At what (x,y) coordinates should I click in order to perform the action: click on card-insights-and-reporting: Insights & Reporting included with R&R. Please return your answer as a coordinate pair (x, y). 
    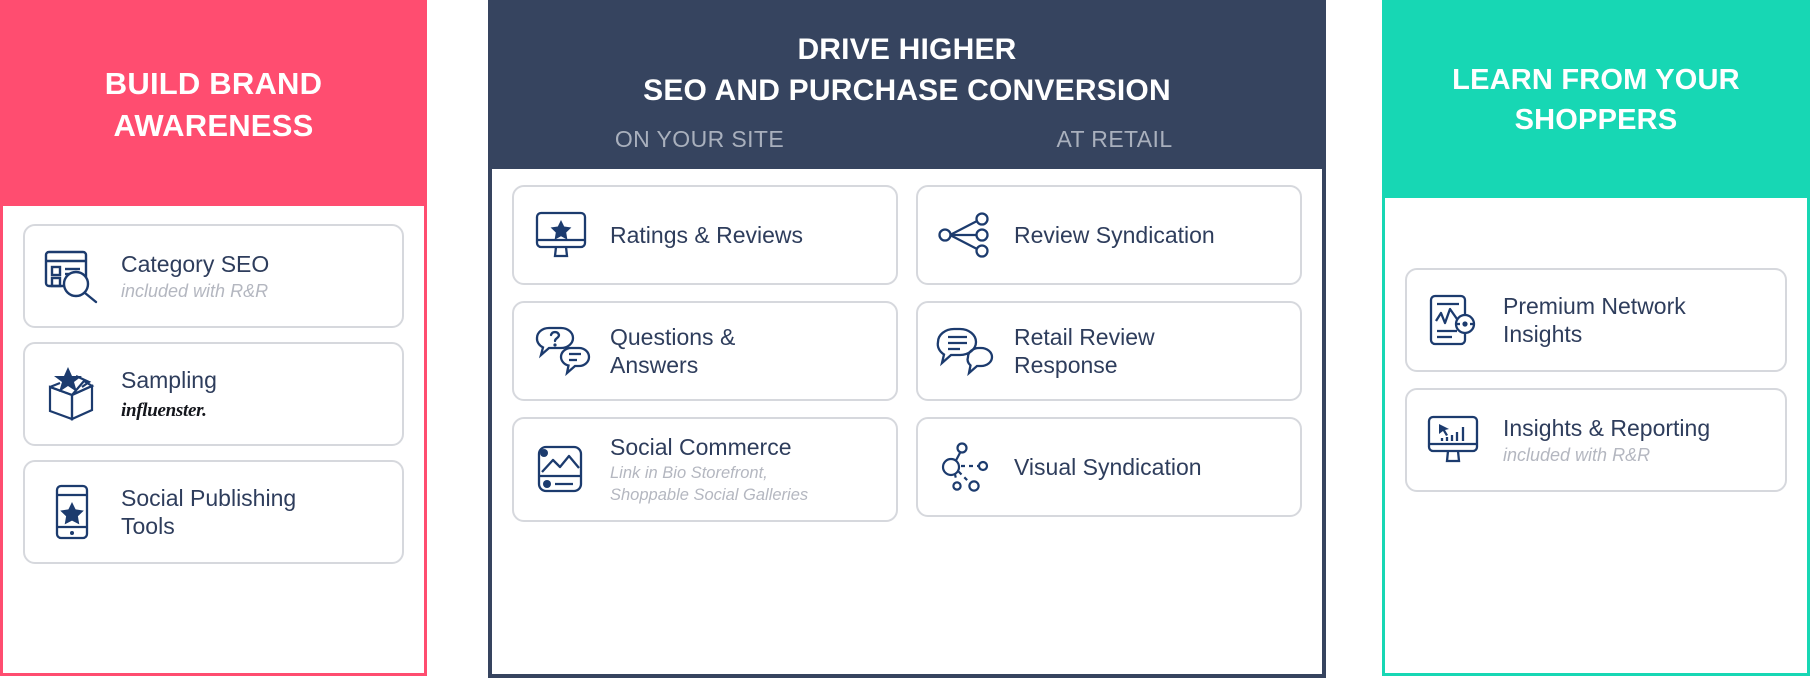
    Looking at the image, I should click on (1596, 440).